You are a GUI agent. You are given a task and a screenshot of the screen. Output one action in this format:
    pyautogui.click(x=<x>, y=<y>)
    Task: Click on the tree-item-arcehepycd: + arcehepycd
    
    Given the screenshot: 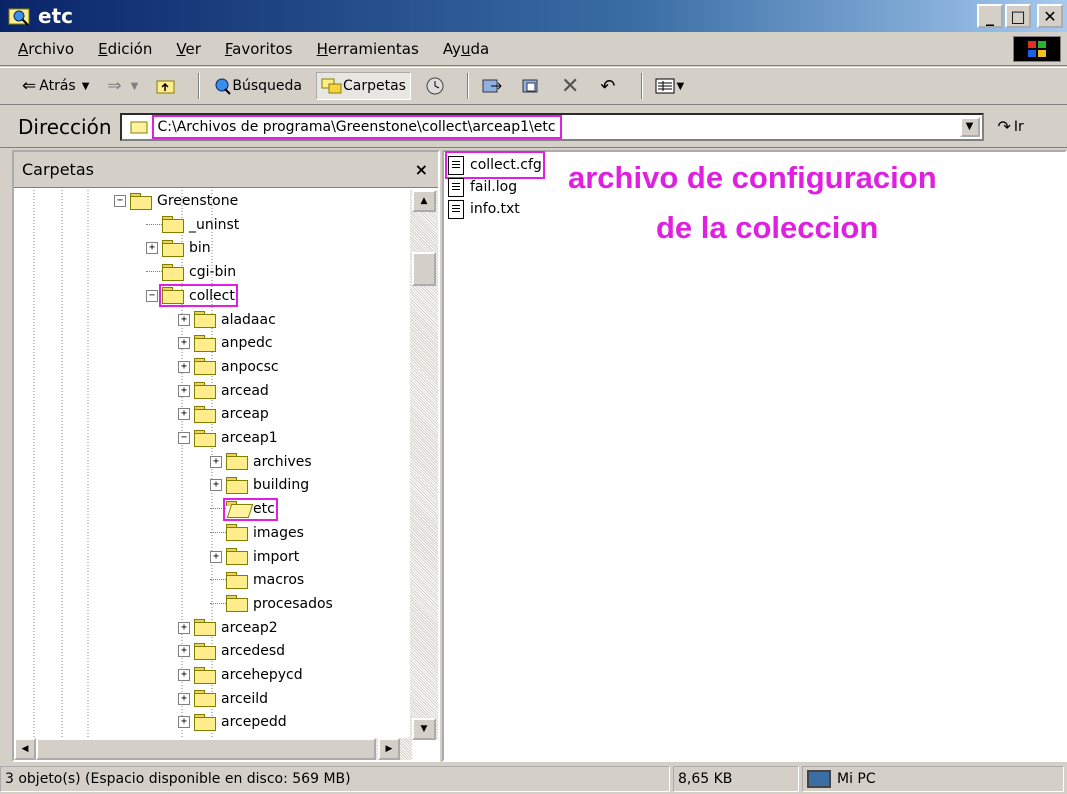 What is the action you would take?
    pyautogui.click(x=240, y=675)
    